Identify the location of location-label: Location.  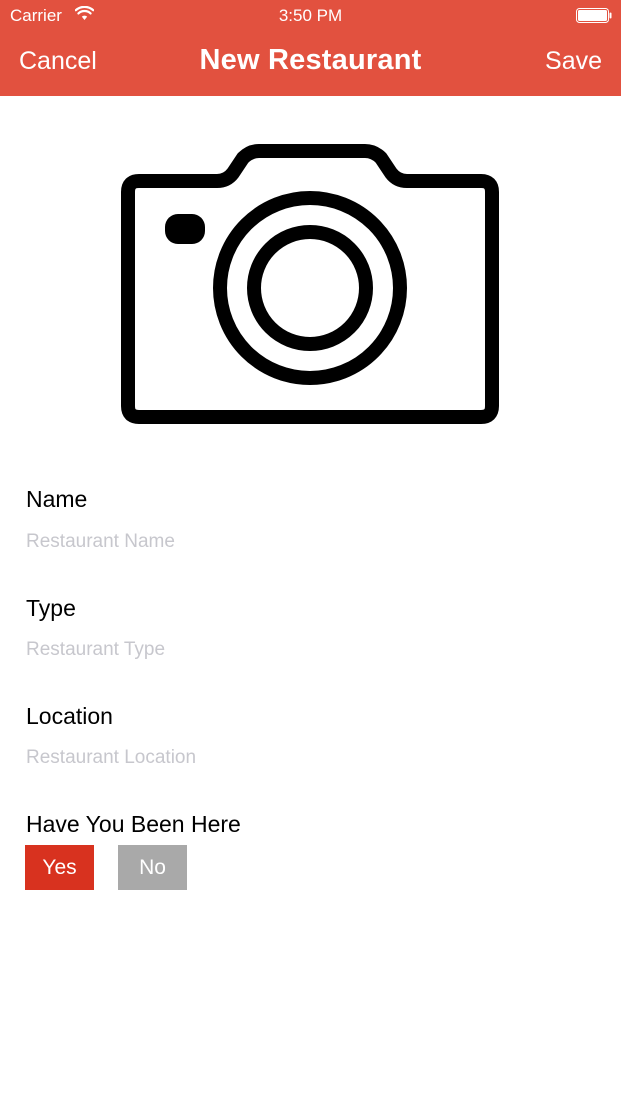
(69, 716).